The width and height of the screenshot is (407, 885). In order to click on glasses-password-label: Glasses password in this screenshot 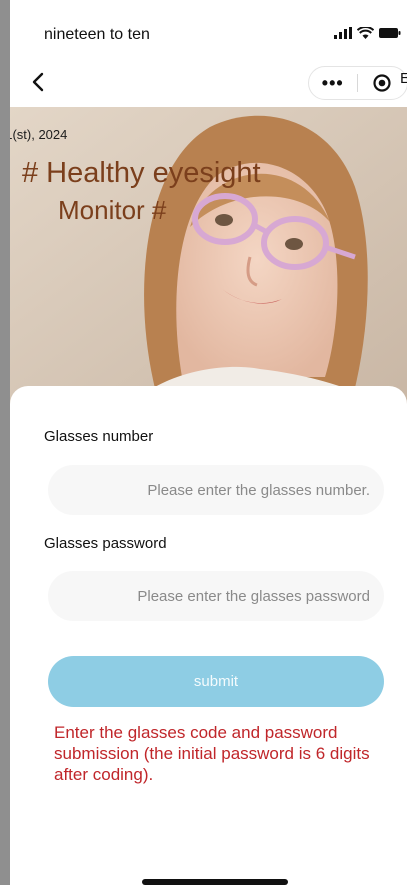, I will do `click(105, 543)`.